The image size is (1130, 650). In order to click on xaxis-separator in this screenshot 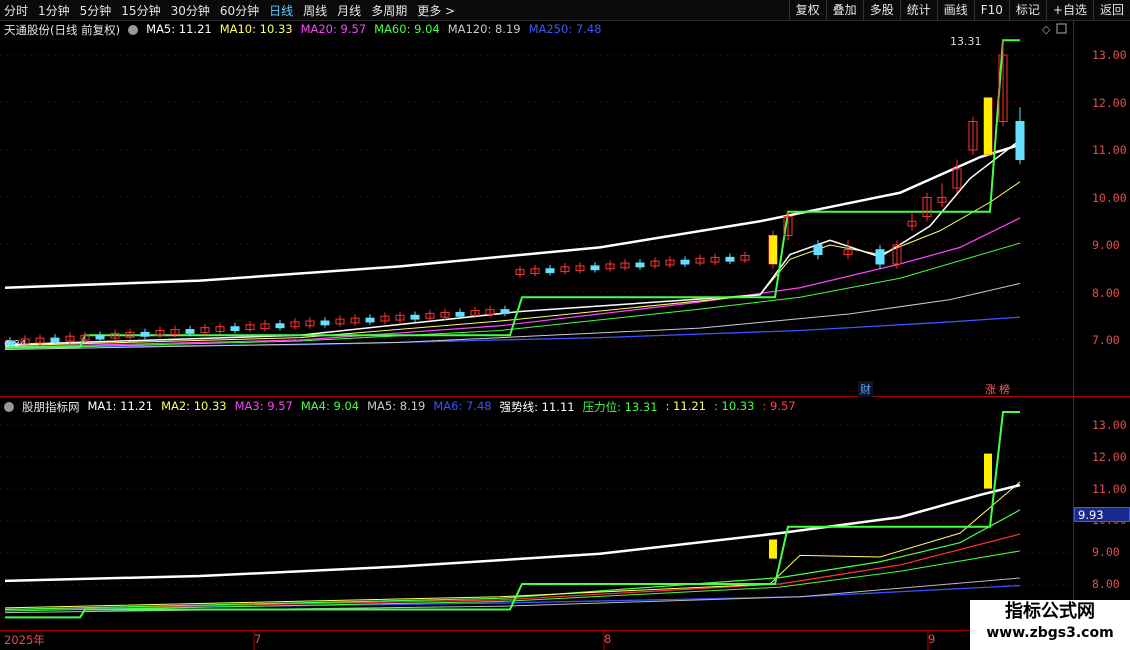, I will do `click(565, 630)`.